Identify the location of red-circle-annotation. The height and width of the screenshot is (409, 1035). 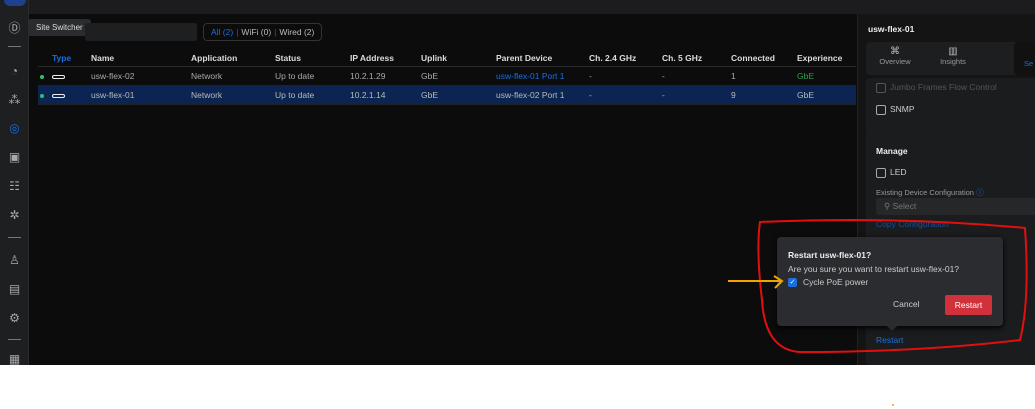
(892, 286).